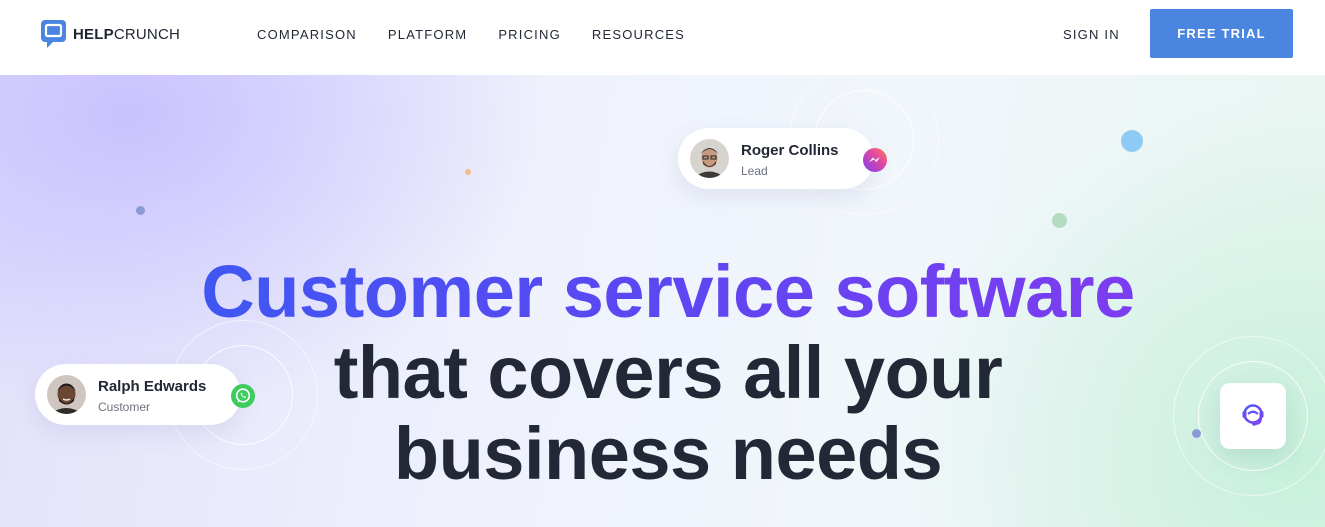 This screenshot has width=1325, height=527. What do you see at coordinates (754, 171) in the screenshot?
I see `contact-role: Lead` at bounding box center [754, 171].